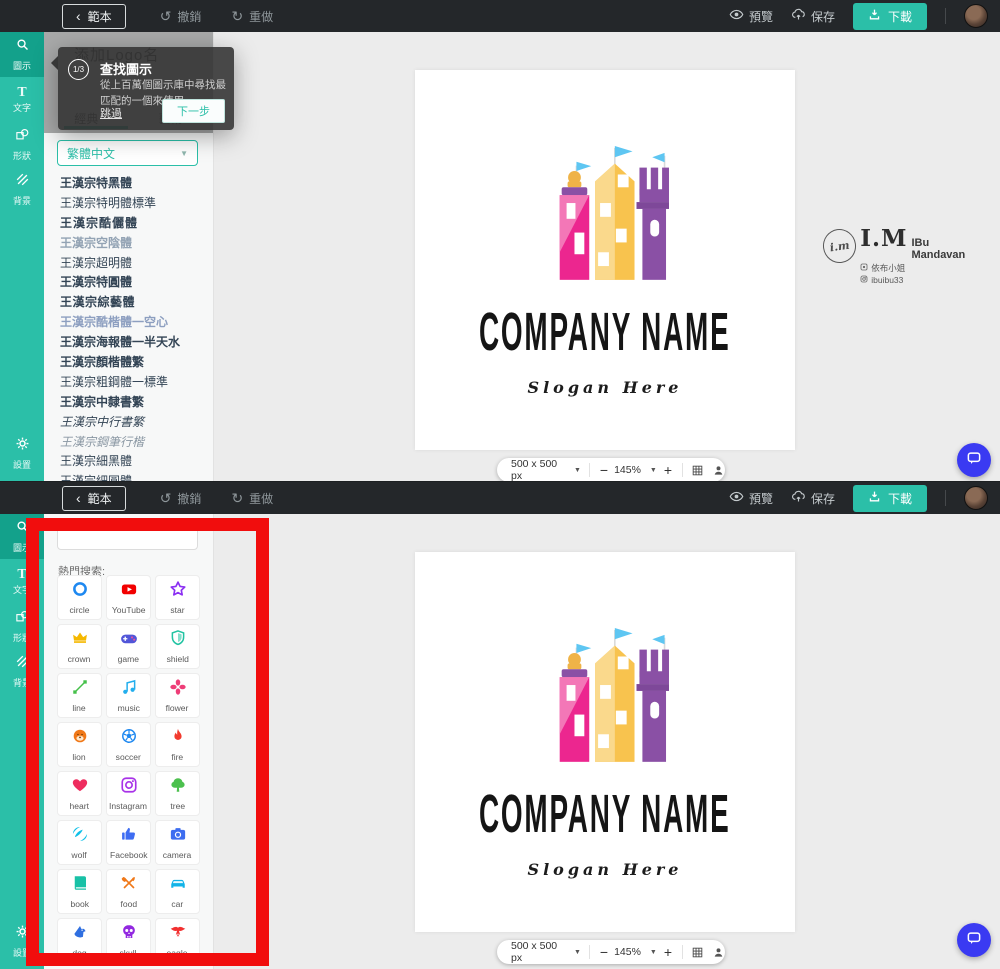 The width and height of the screenshot is (1000, 969). Describe the element at coordinates (128, 646) in the screenshot. I see `icon-card-game: game` at that location.